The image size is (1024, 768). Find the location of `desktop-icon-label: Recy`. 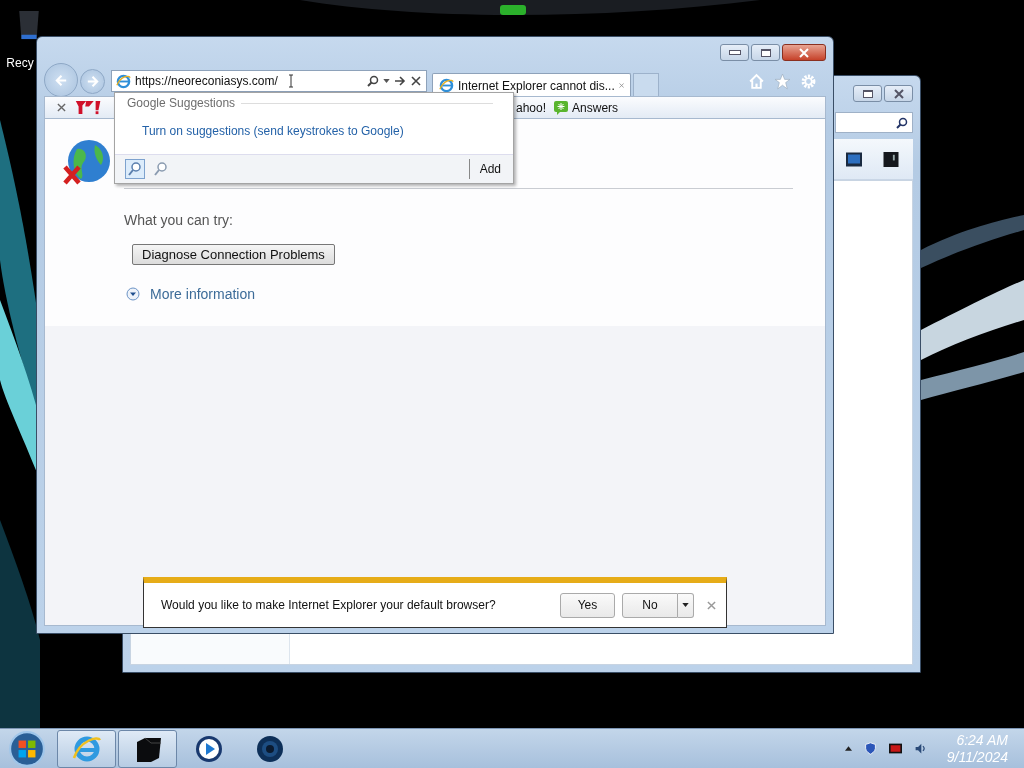

desktop-icon-label: Recy is located at coordinates (20, 63).